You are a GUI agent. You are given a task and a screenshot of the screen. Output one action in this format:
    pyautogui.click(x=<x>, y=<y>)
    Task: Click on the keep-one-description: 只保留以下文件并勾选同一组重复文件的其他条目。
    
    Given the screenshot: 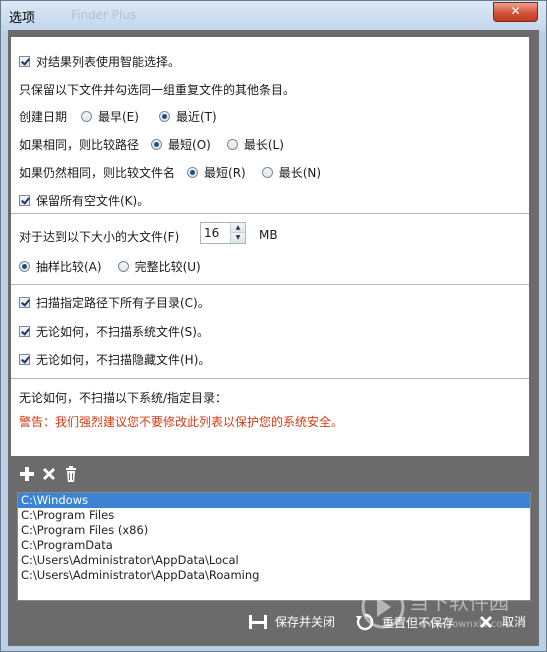 What is the action you would take?
    pyautogui.click(x=157, y=89)
    